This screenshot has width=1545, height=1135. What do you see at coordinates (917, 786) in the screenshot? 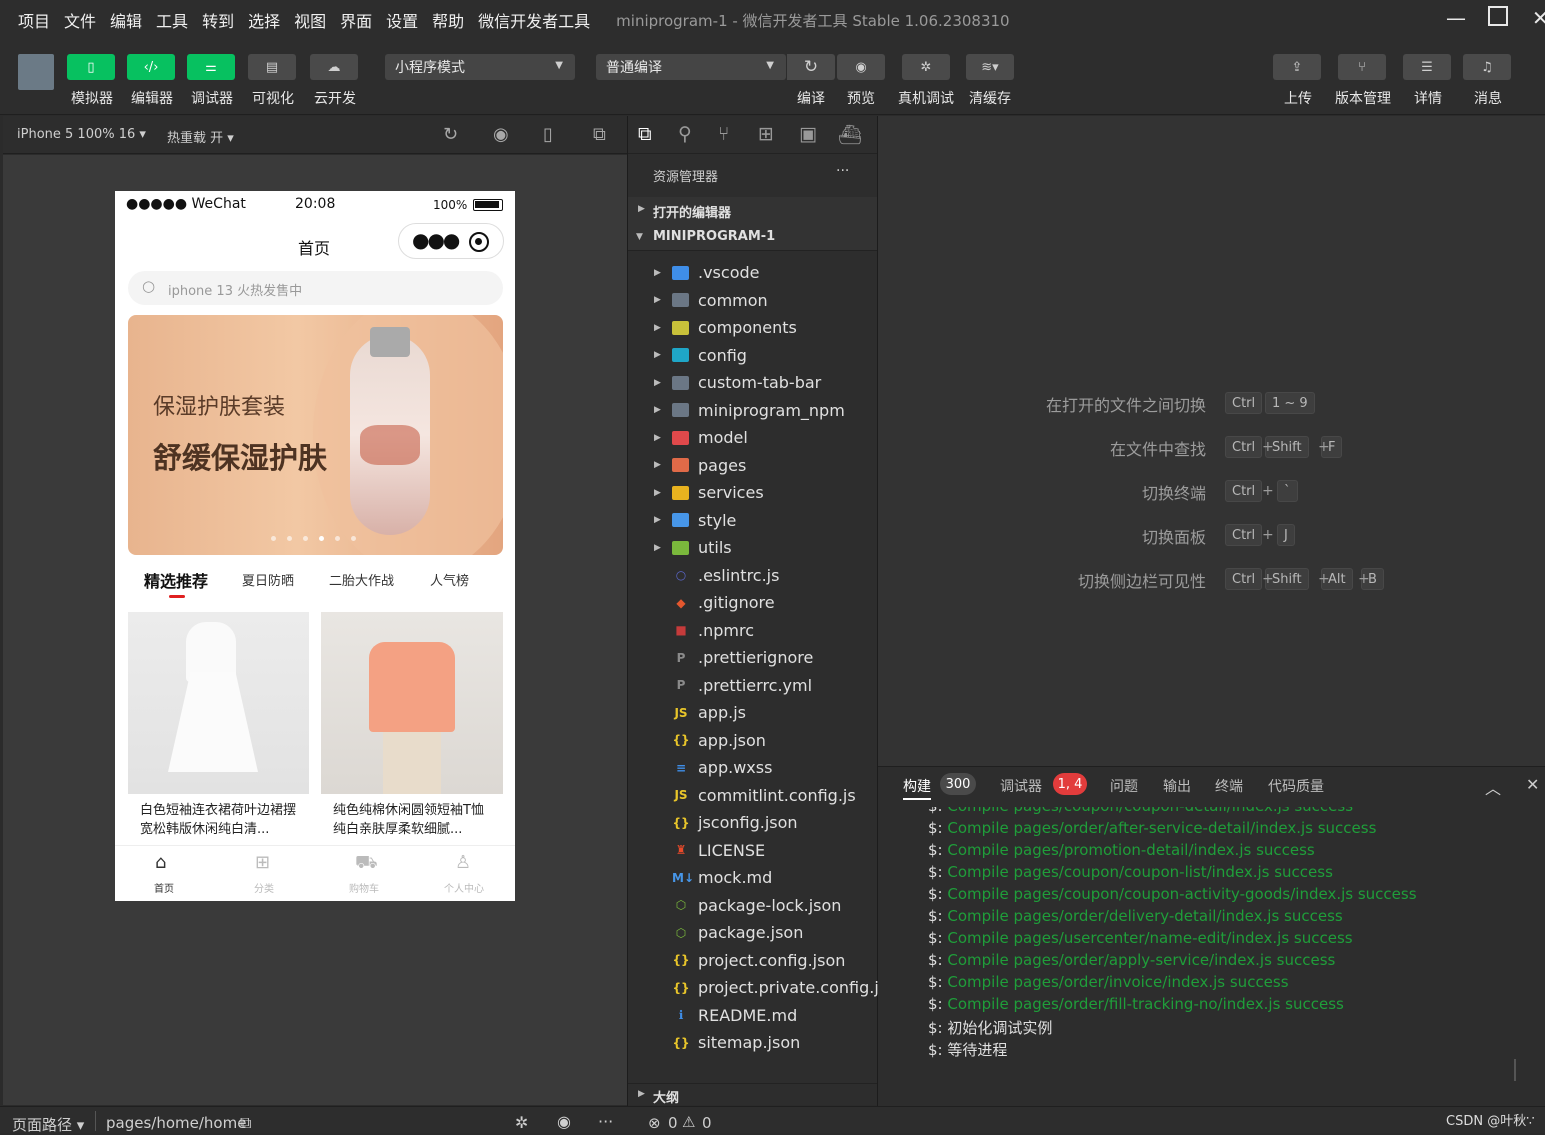
I see `console-tab-build: 构建` at bounding box center [917, 786].